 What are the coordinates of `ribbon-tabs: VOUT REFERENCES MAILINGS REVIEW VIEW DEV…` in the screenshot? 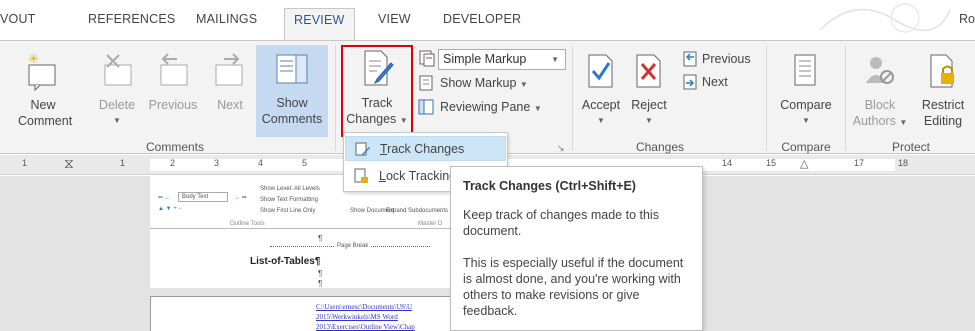 It's located at (487, 20).